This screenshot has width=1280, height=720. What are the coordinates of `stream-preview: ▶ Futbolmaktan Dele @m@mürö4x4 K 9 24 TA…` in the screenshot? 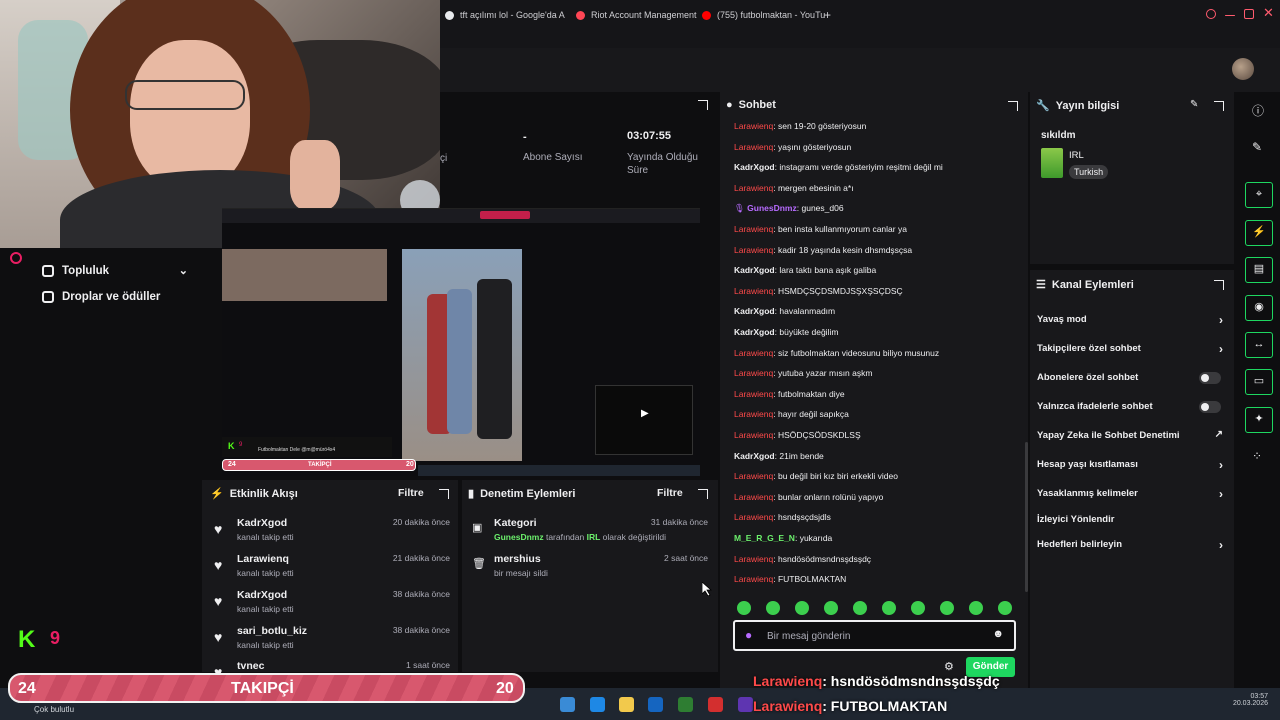 It's located at (461, 342).